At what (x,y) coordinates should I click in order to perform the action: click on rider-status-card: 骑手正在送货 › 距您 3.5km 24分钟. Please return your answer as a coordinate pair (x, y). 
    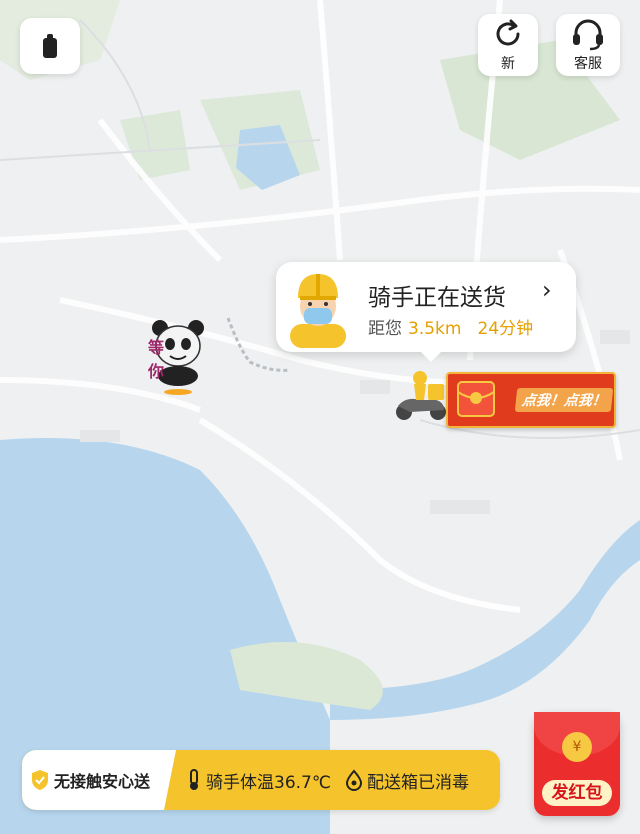
    Looking at the image, I should click on (426, 312).